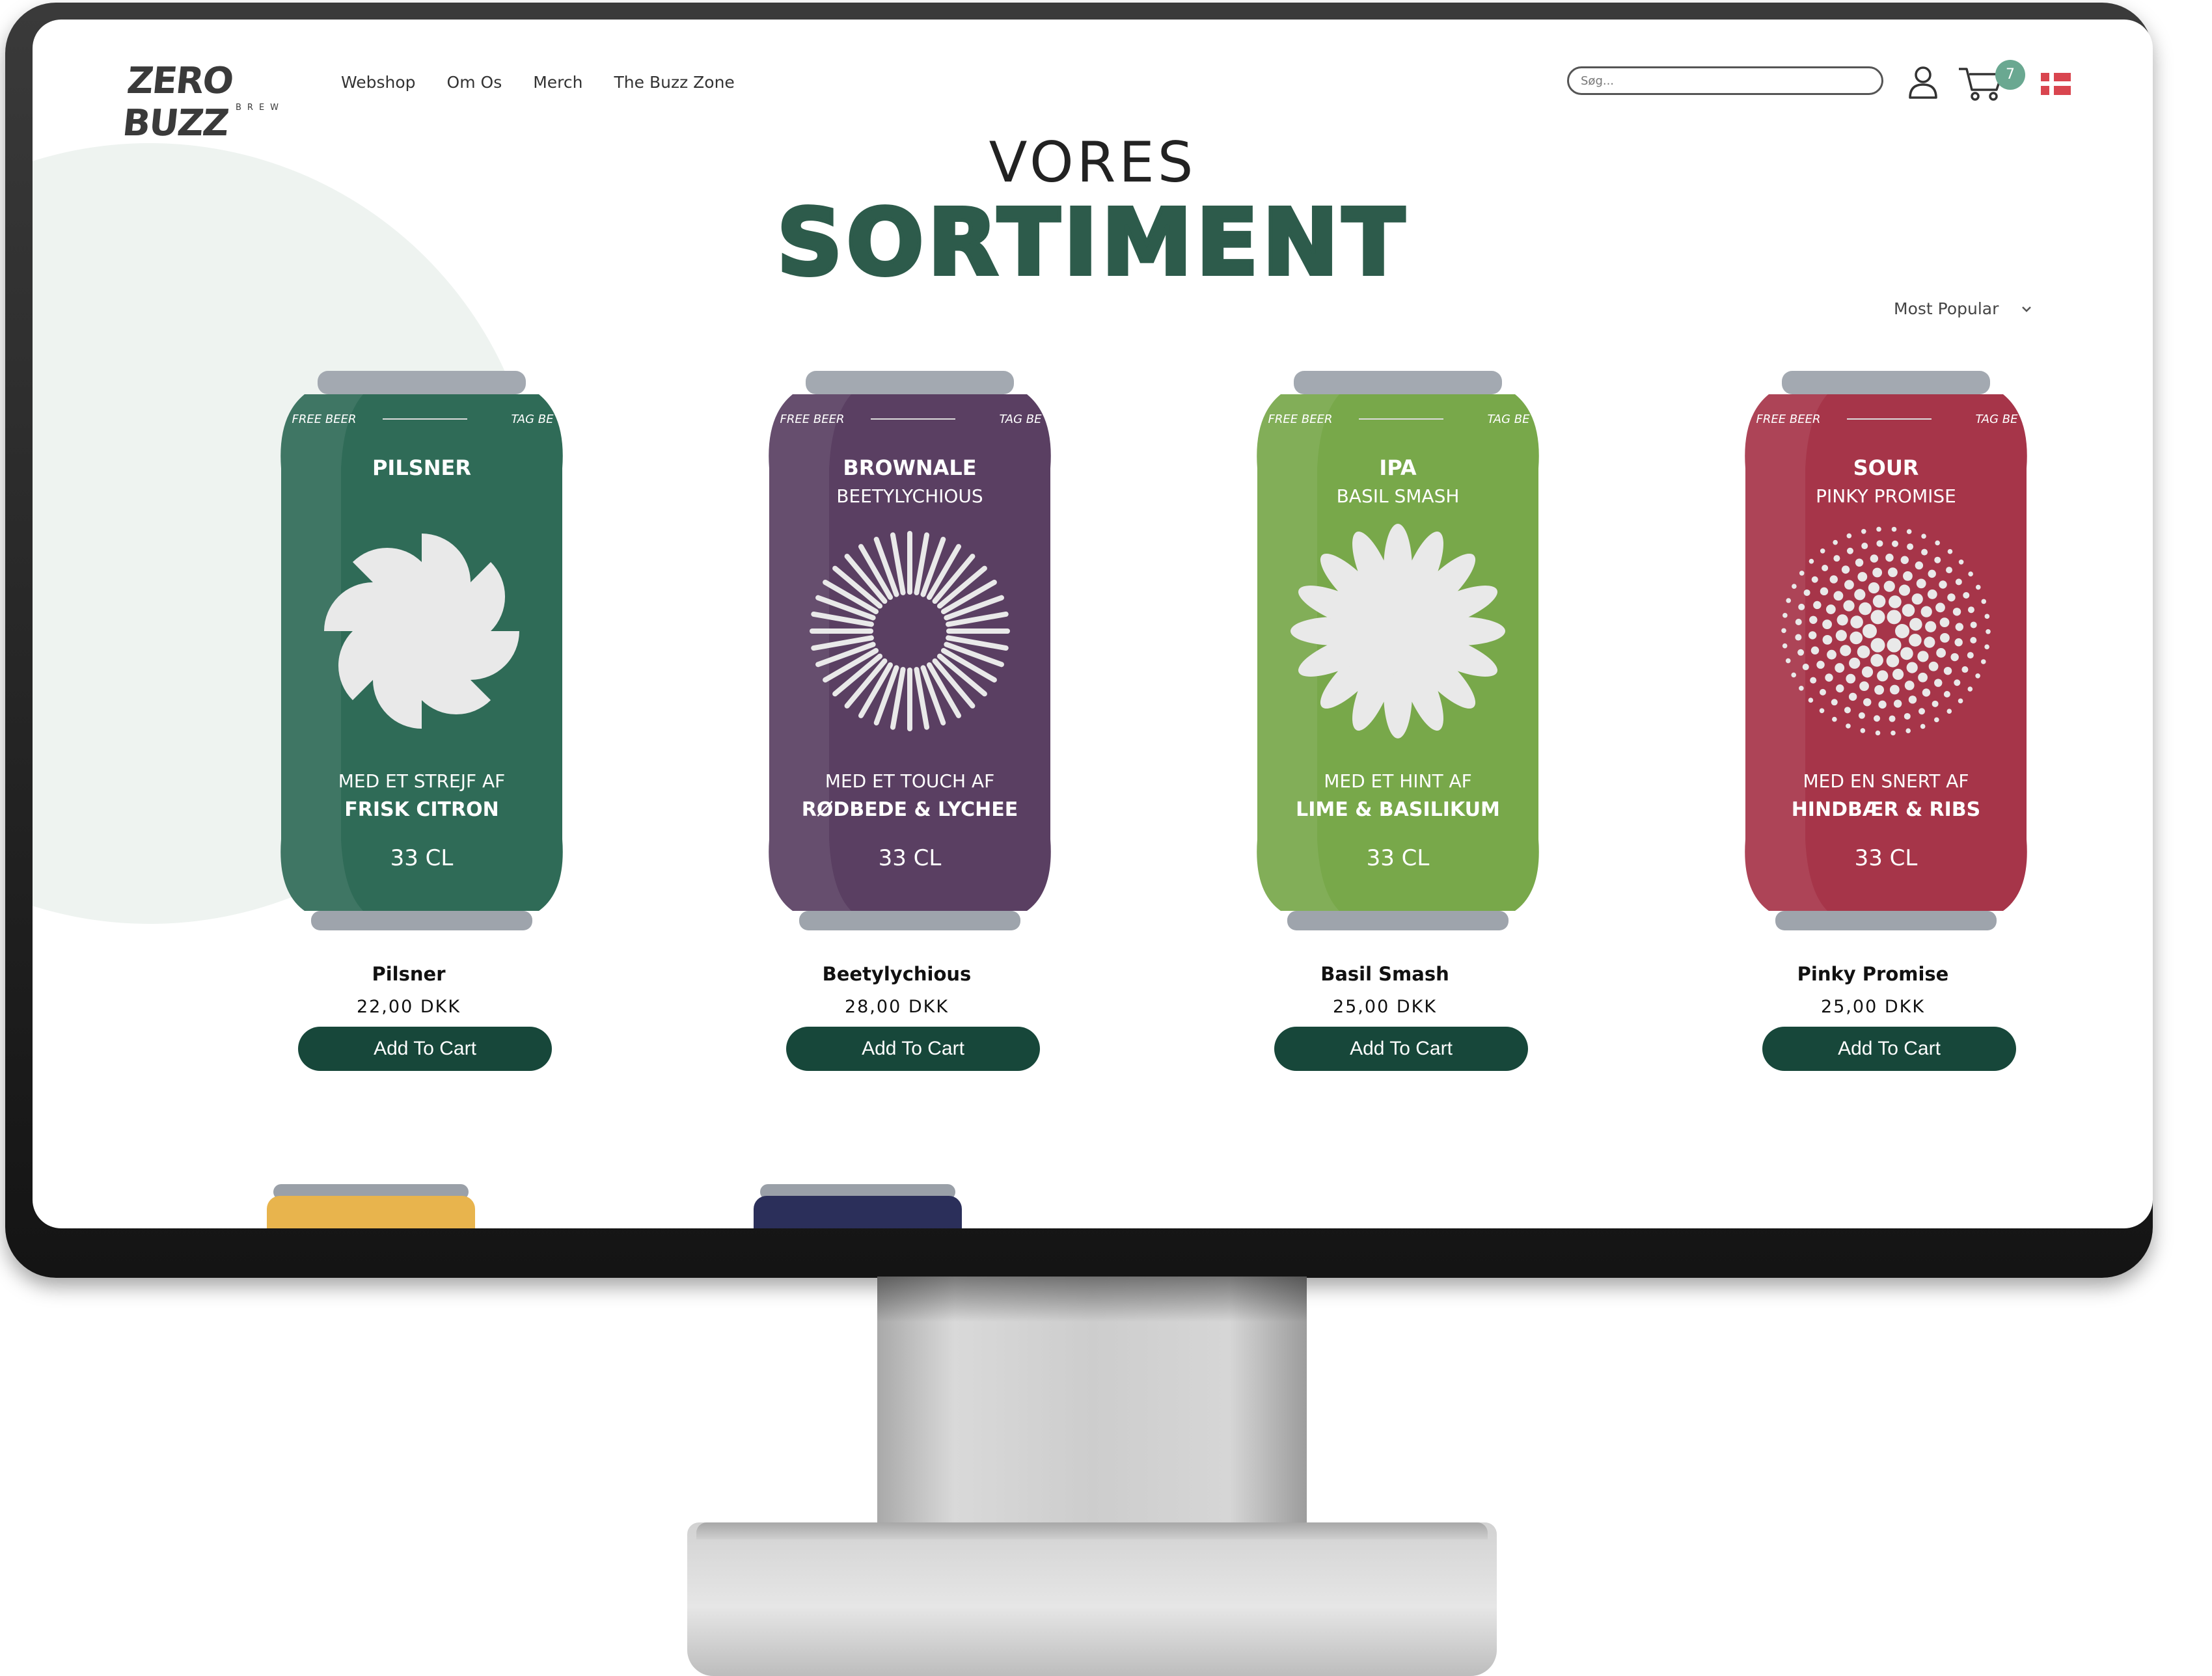 This screenshot has height=1676, width=2212. Describe the element at coordinates (1887, 810) in the screenshot. I see `can-flavor: HINDBÆR & RIBS` at that location.